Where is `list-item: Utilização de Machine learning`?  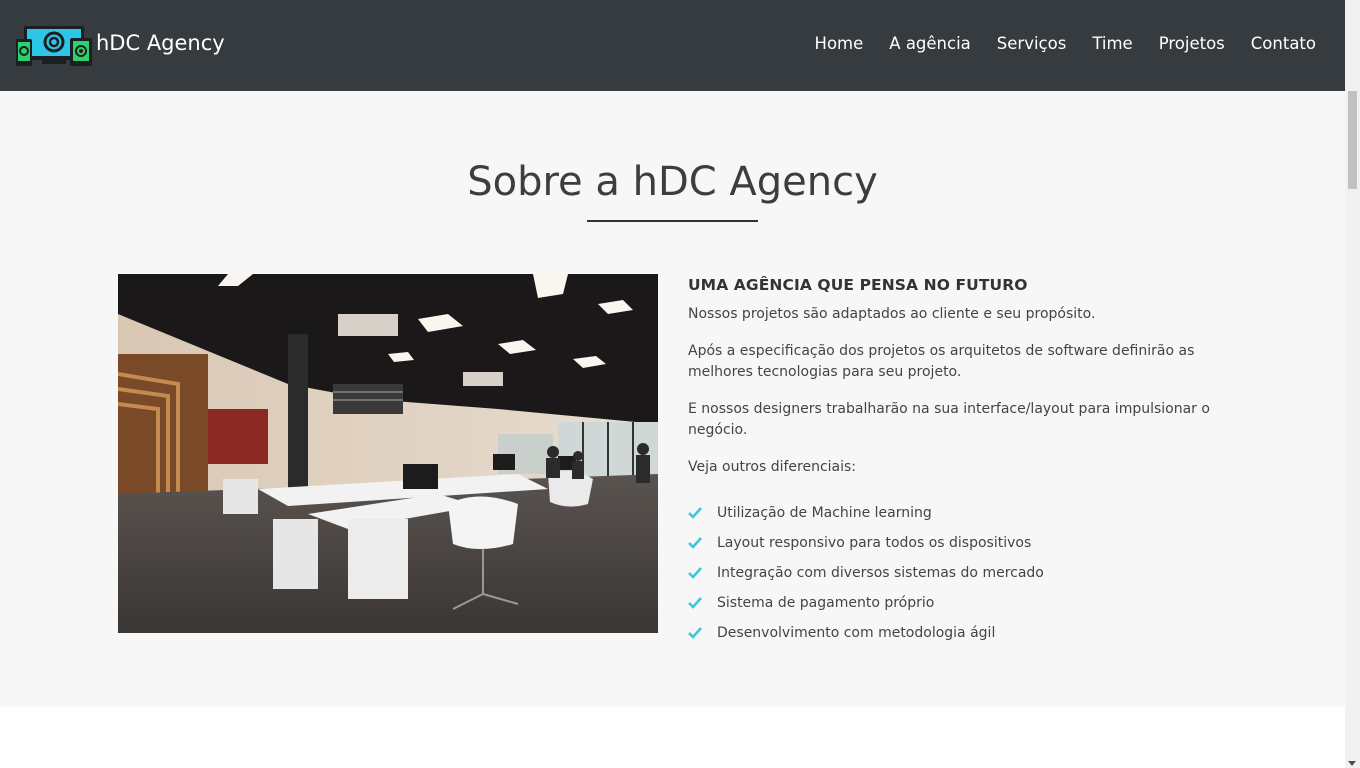
list-item: Utilização de Machine learning is located at coordinates (968, 513).